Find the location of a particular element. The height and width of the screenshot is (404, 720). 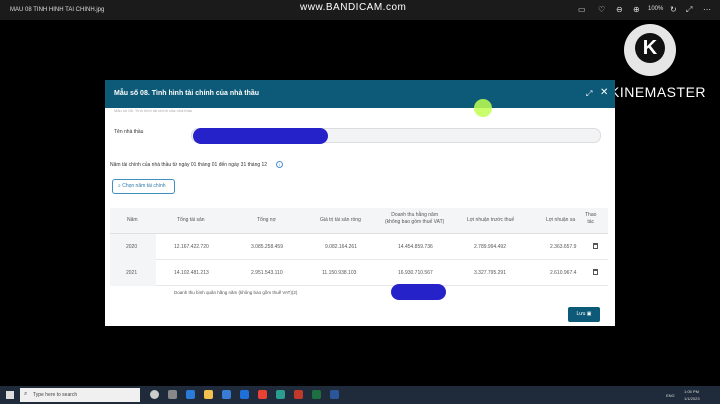

contractor-name-label: Tên nhà thầu is located at coordinates (129, 132).